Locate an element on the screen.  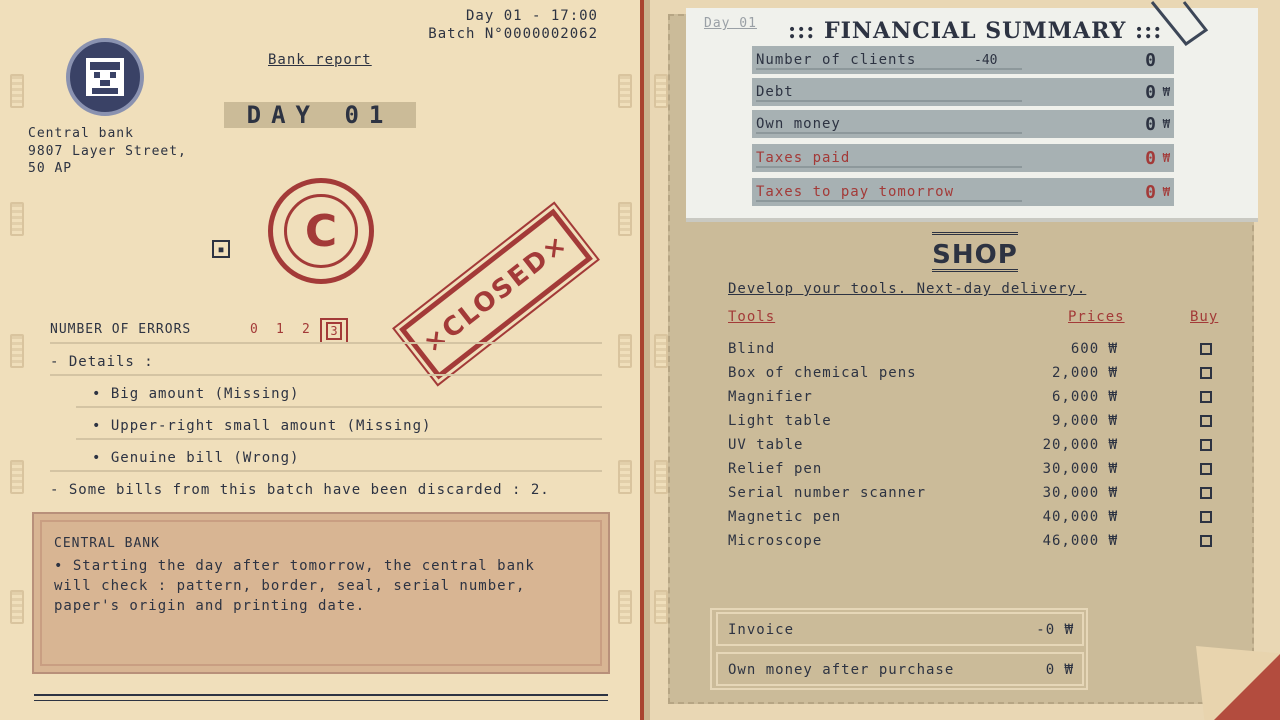
buy-checkbox-relief-pen is located at coordinates (1206, 469).